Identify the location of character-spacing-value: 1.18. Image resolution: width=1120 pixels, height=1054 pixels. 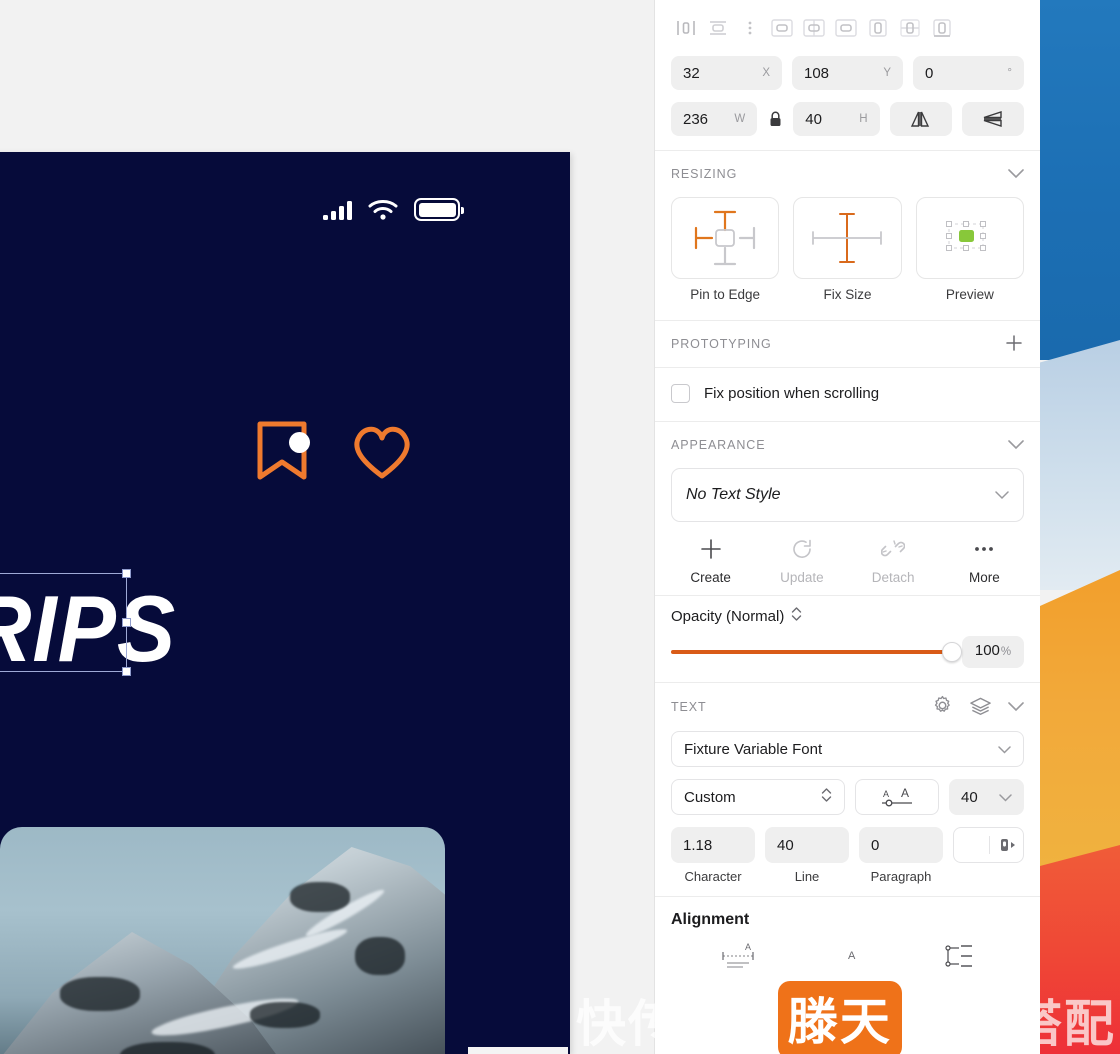
(698, 845).